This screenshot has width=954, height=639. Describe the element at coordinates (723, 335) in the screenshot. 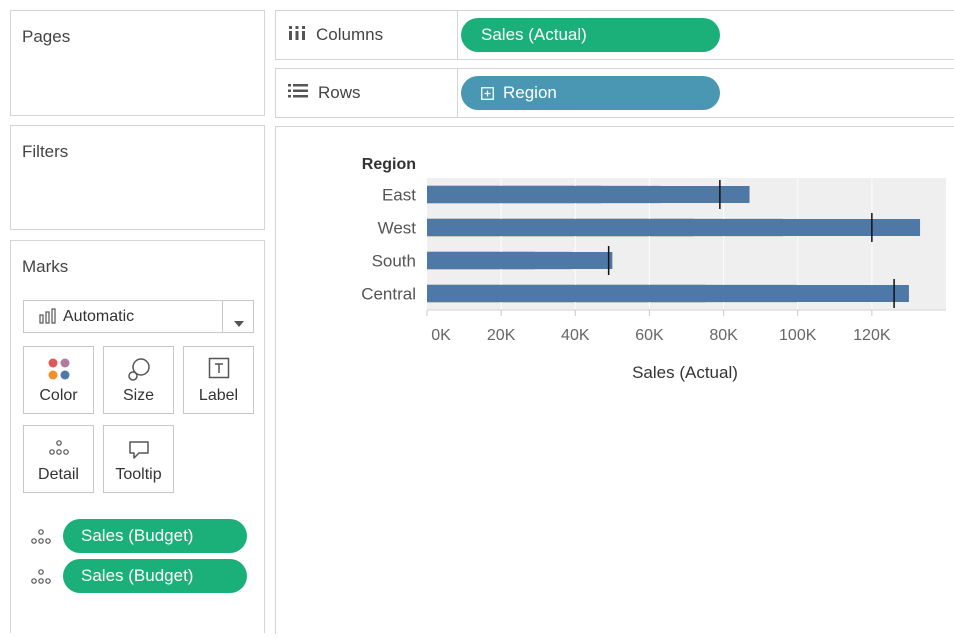

I see `x-tick-label: 80K` at that location.